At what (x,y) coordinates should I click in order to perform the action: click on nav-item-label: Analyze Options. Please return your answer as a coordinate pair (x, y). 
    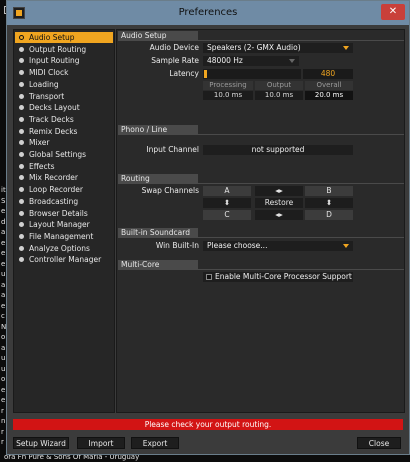
    Looking at the image, I should click on (59, 248).